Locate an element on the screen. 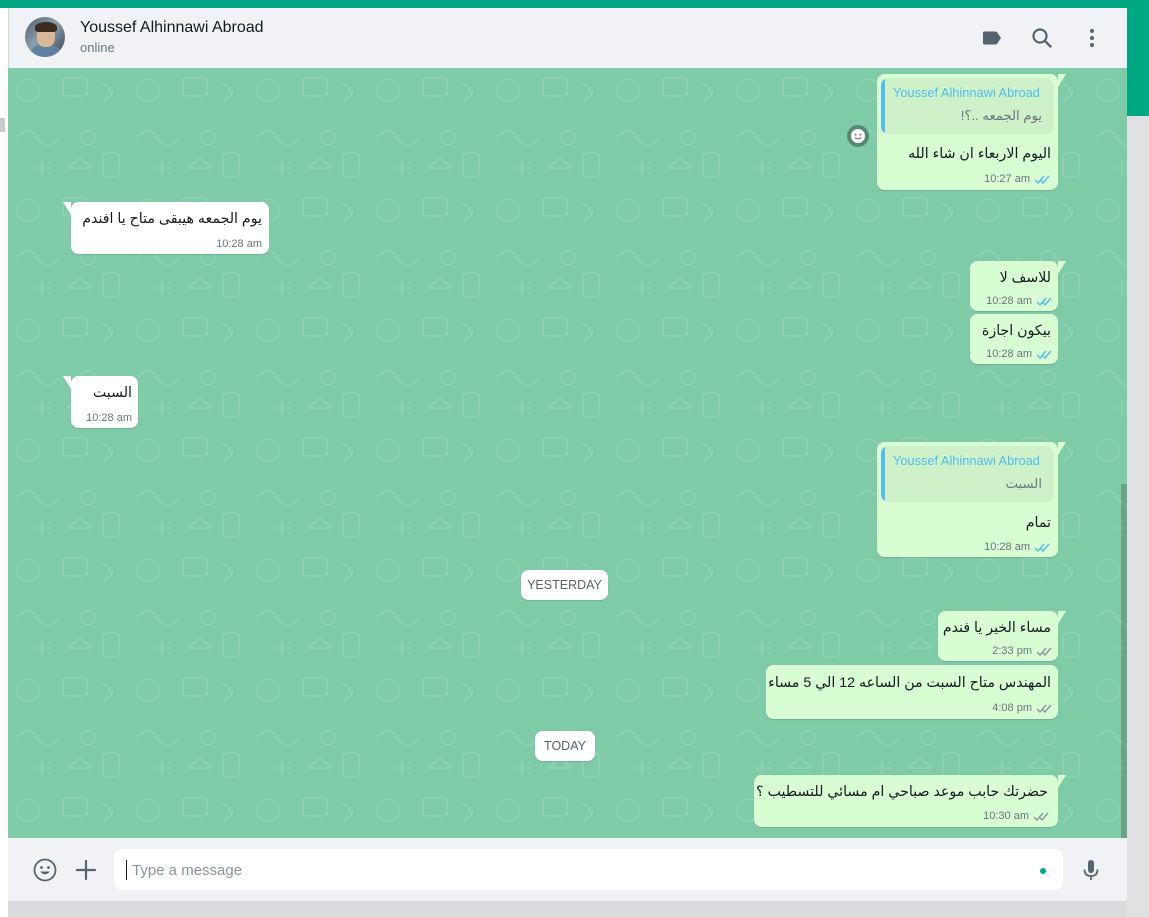  quoted-message: Youssef Alhinnawi Abroad السبت is located at coordinates (967, 474).